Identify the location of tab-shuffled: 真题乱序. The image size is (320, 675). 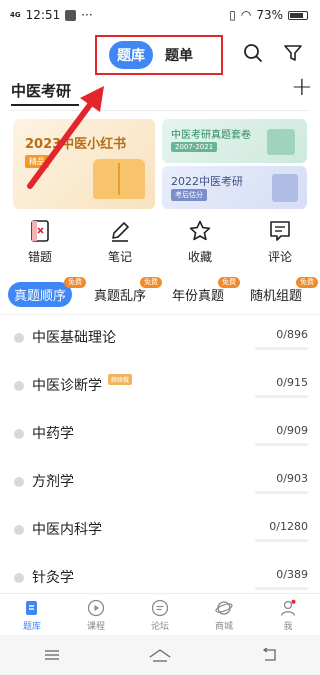
(120, 294).